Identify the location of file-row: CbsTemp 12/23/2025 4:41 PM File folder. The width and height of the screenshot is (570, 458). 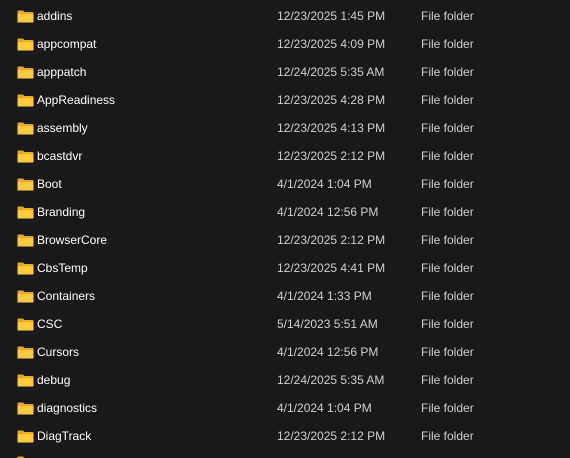
(285, 268).